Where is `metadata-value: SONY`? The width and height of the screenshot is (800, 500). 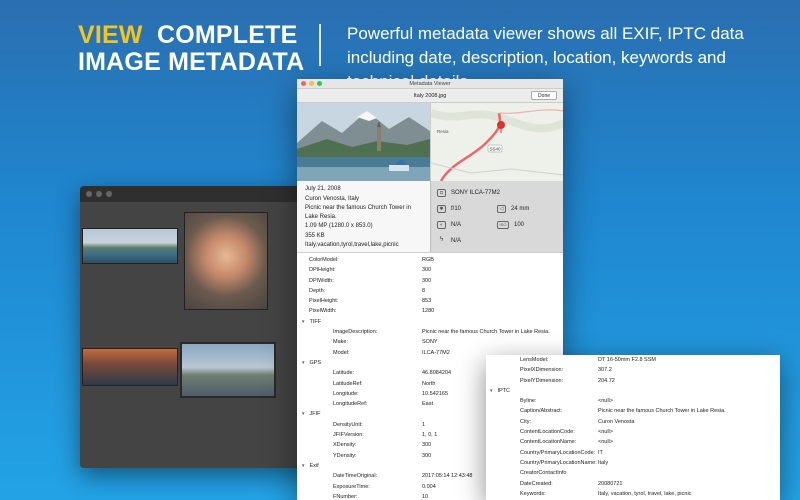
metadata-value: SONY is located at coordinates (430, 342).